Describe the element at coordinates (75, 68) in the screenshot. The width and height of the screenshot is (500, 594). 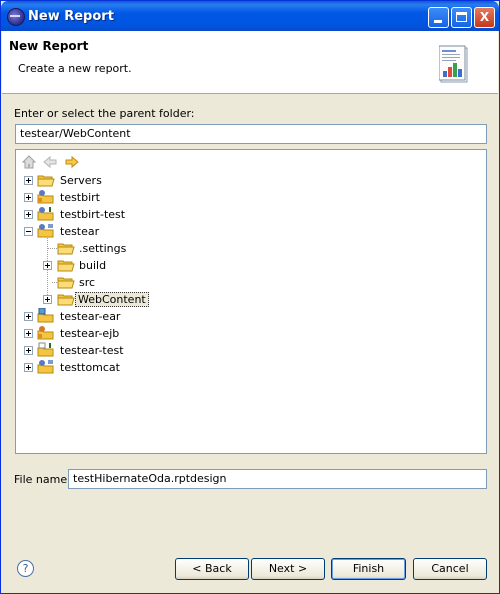
I see `wizard-description: Create a new report.` at that location.